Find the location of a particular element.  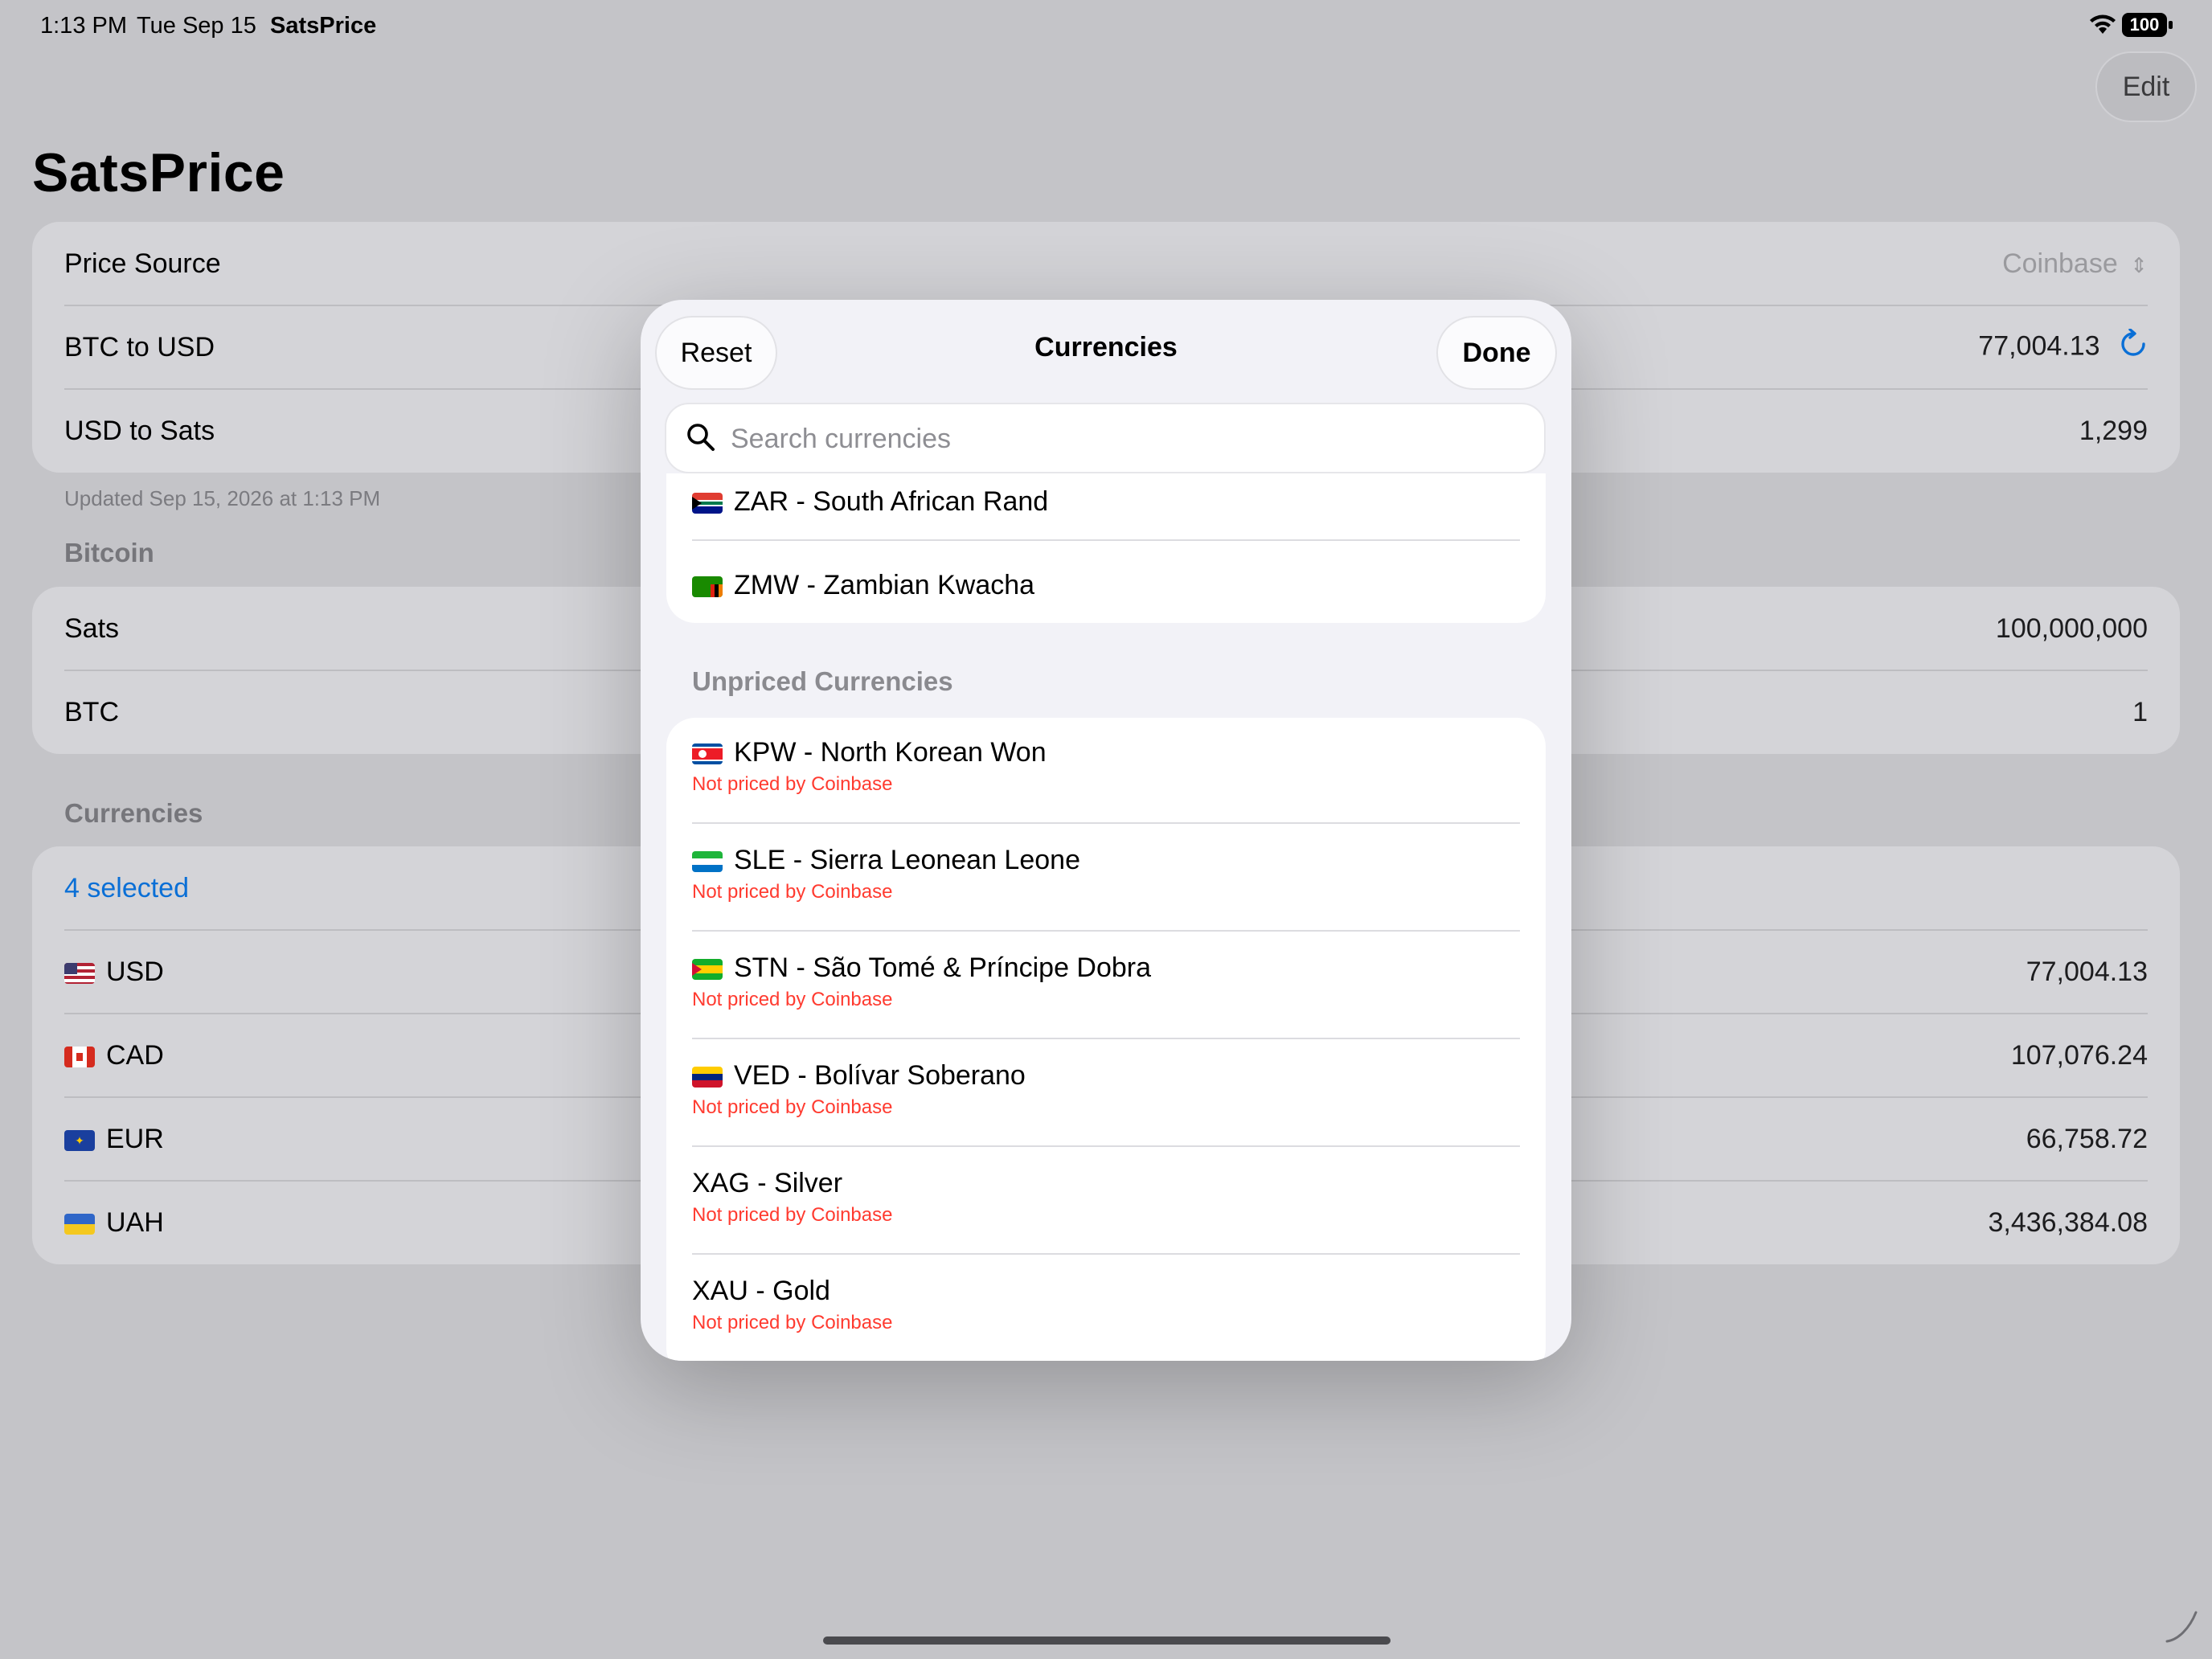

currency-name: KPW - North Korean Won is located at coordinates (890, 752).